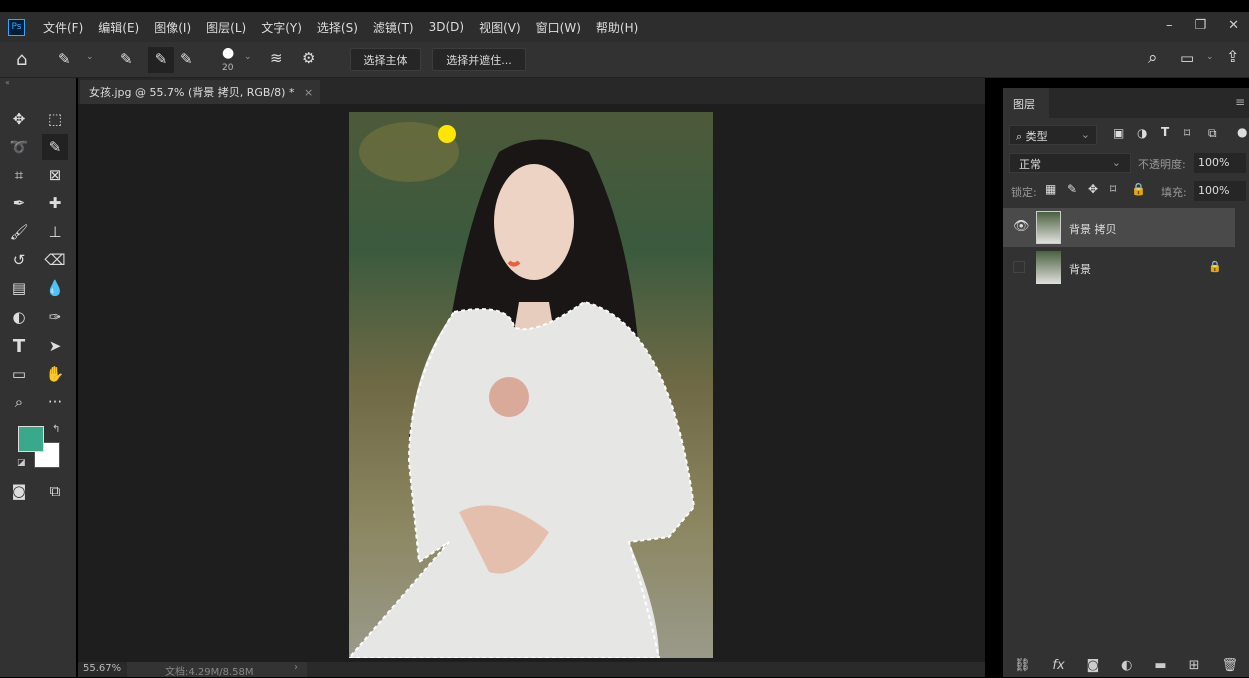  What do you see at coordinates (1093, 189) in the screenshot?
I see `lock-position-icon: ✥` at bounding box center [1093, 189].